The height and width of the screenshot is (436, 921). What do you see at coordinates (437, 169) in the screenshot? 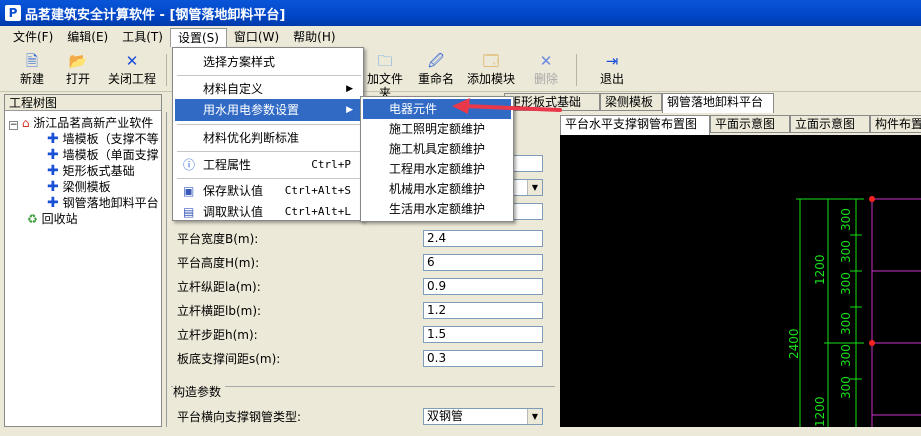
I see `submenu-project-water-quota: 工程用水定额维护` at bounding box center [437, 169].